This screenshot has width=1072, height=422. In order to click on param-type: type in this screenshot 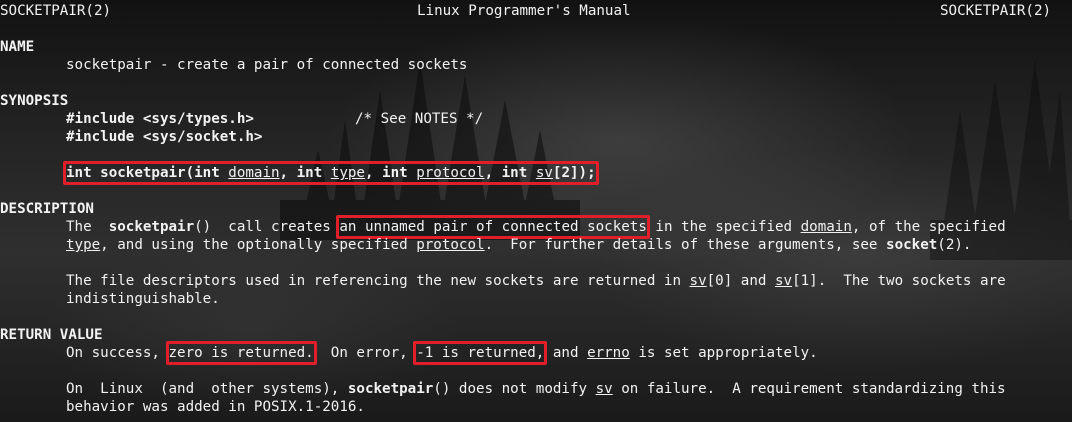, I will do `click(347, 173)`.